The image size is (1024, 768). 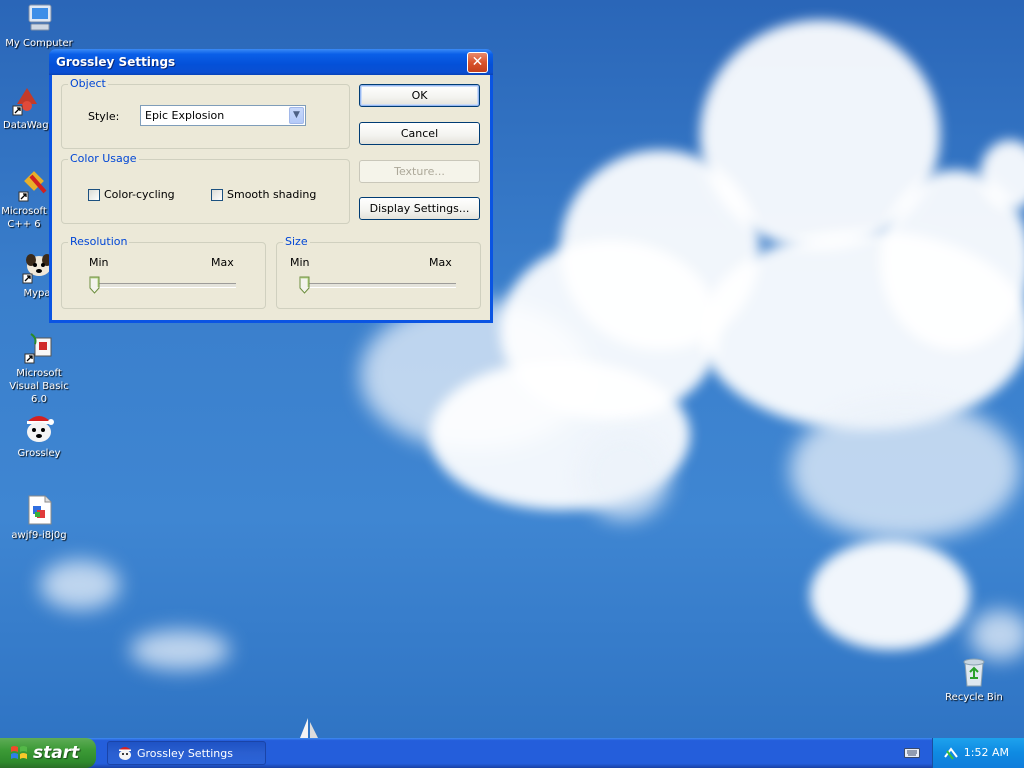 What do you see at coordinates (296, 241) in the screenshot?
I see `group-legend: Size` at bounding box center [296, 241].